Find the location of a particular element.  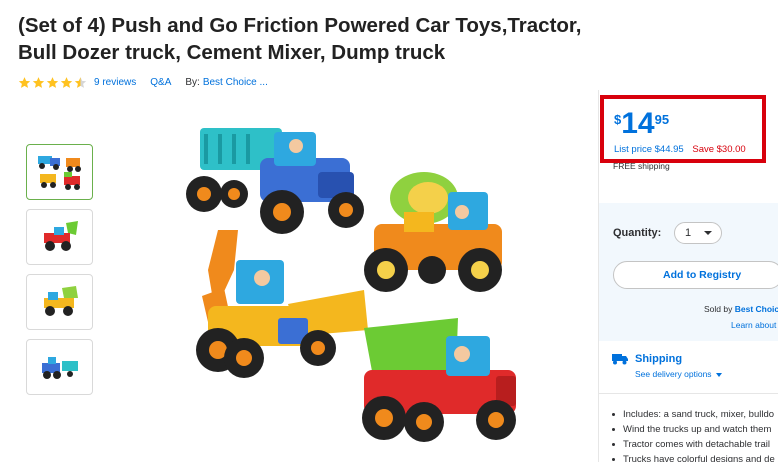

tractor-thumbnail-icon is located at coordinates (59, 368).